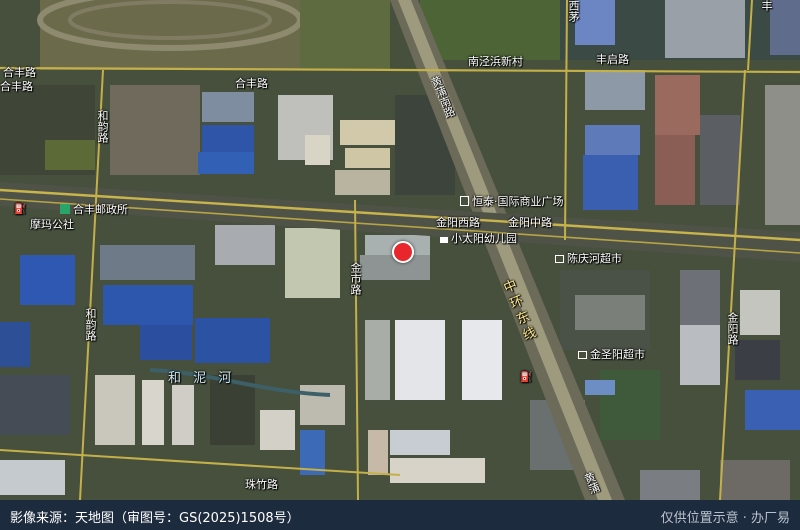 The height and width of the screenshot is (530, 800). What do you see at coordinates (495, 61) in the screenshot?
I see `poi-nanjing-village: 南泾浜新村` at bounding box center [495, 61].